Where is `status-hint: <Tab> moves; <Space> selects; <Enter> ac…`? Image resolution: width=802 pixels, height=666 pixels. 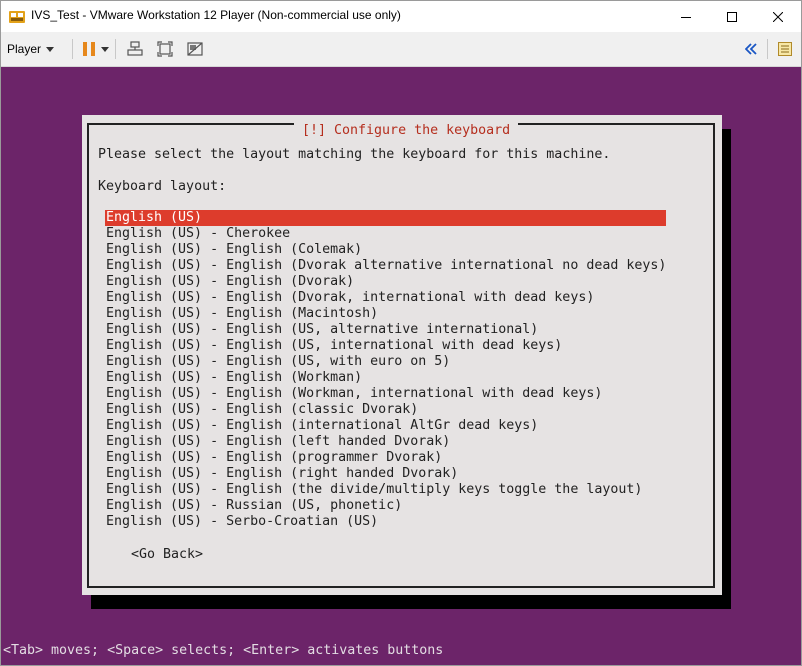
status-hint: <Tab> moves; <Space> selects; <Enter> ac… is located at coordinates (223, 650).